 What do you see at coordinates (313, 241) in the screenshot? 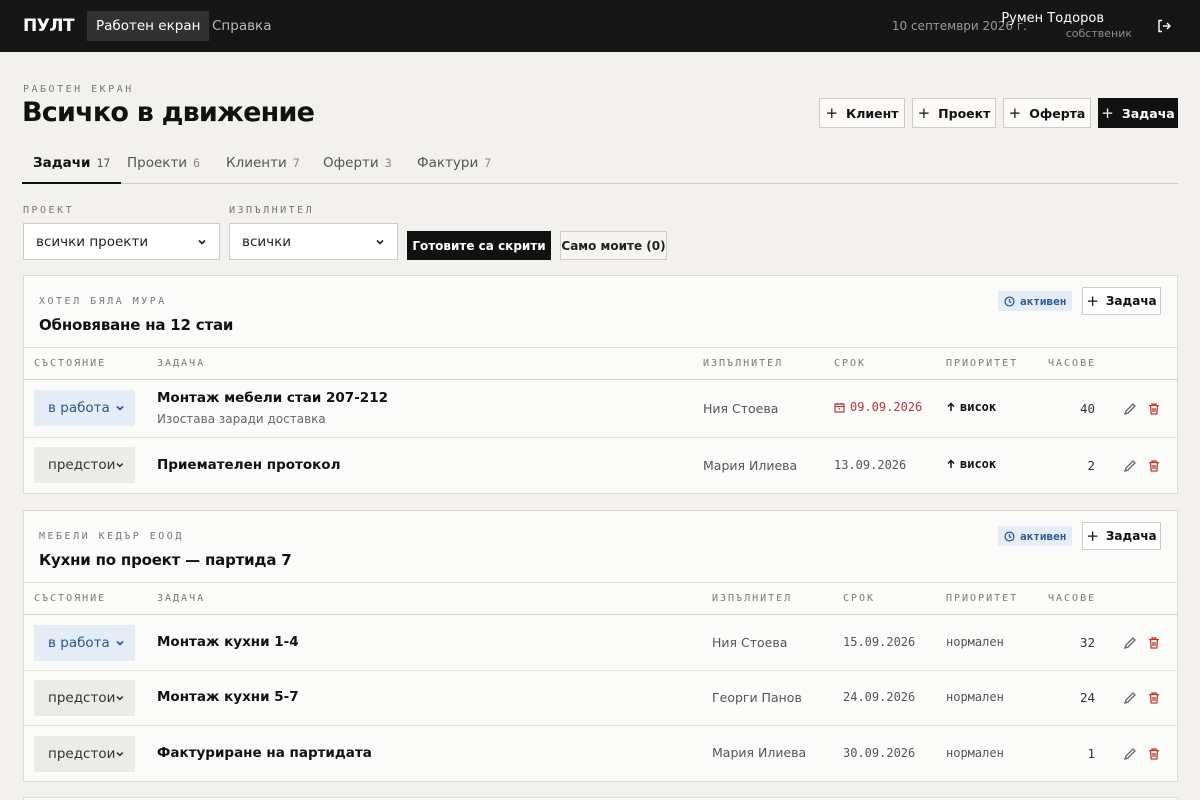
I see `assignee-filter-select: всички` at bounding box center [313, 241].